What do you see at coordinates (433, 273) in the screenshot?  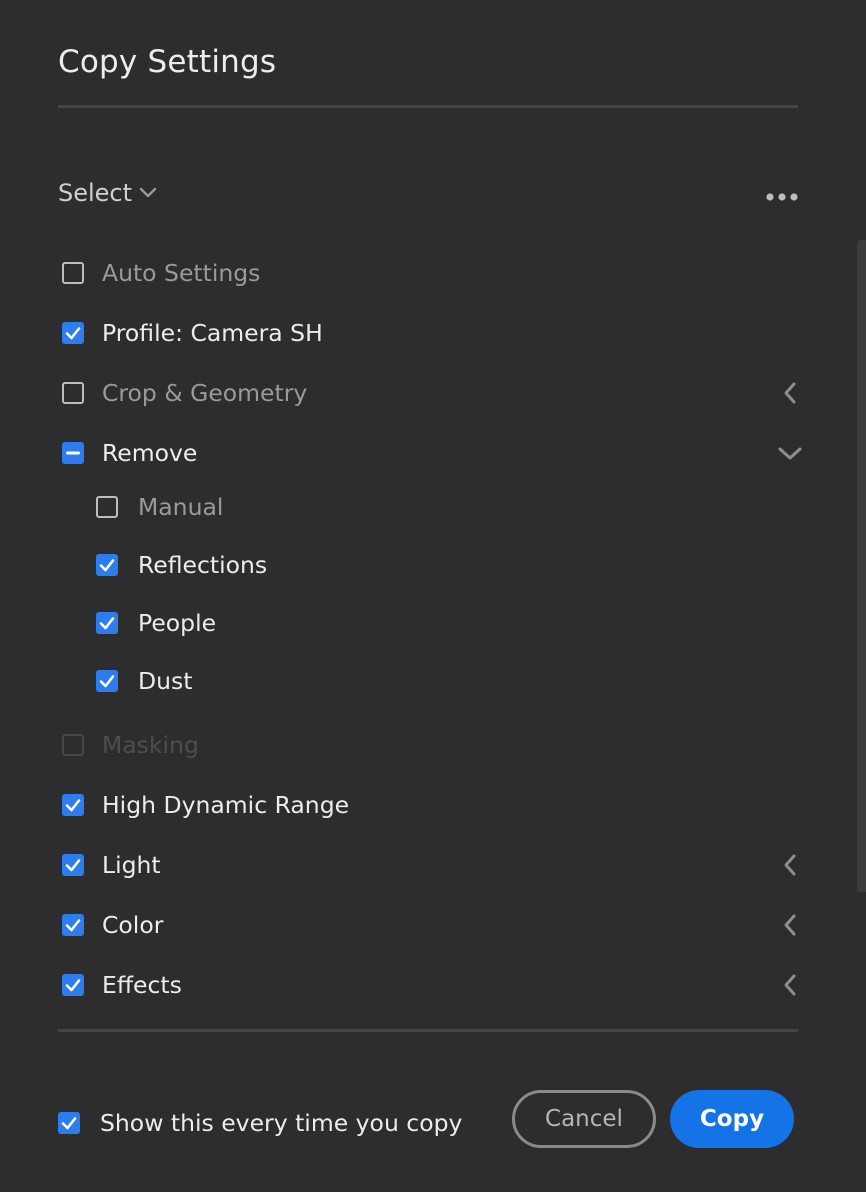 I see `setting-row-auto-settings: Auto Settings` at bounding box center [433, 273].